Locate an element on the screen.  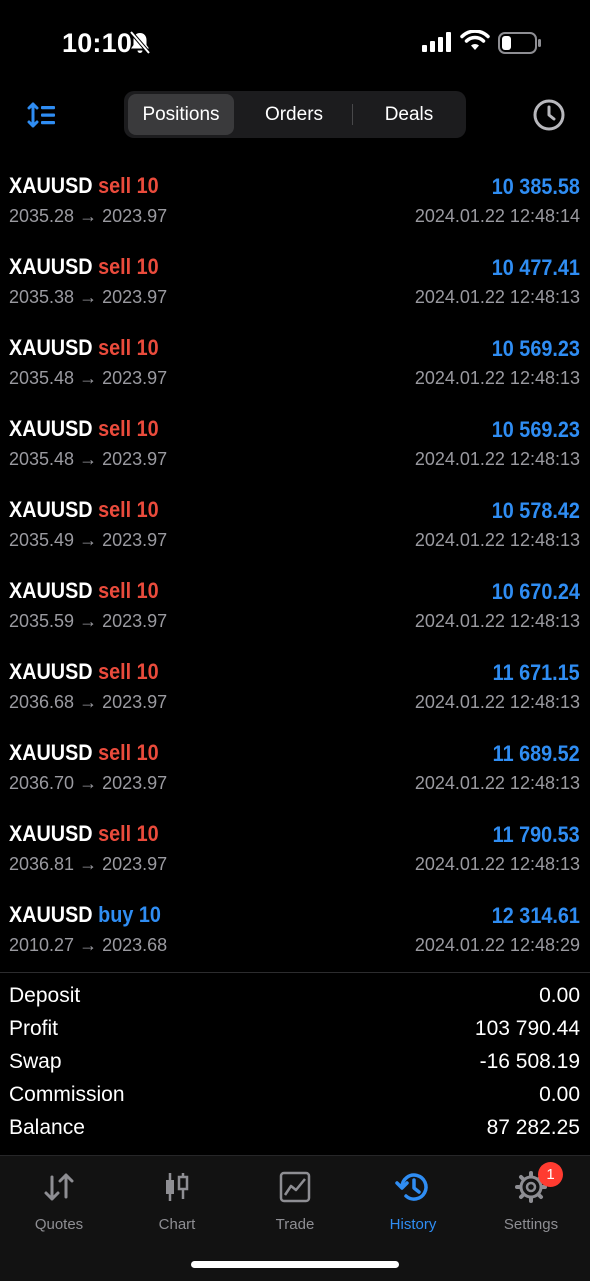
summary-label: Deposit is located at coordinates (45, 995).